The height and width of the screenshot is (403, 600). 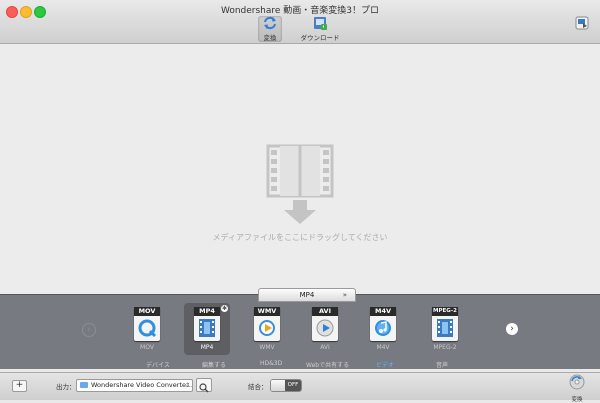 I want to click on chevron-down-icon: », so click(x=344, y=295).